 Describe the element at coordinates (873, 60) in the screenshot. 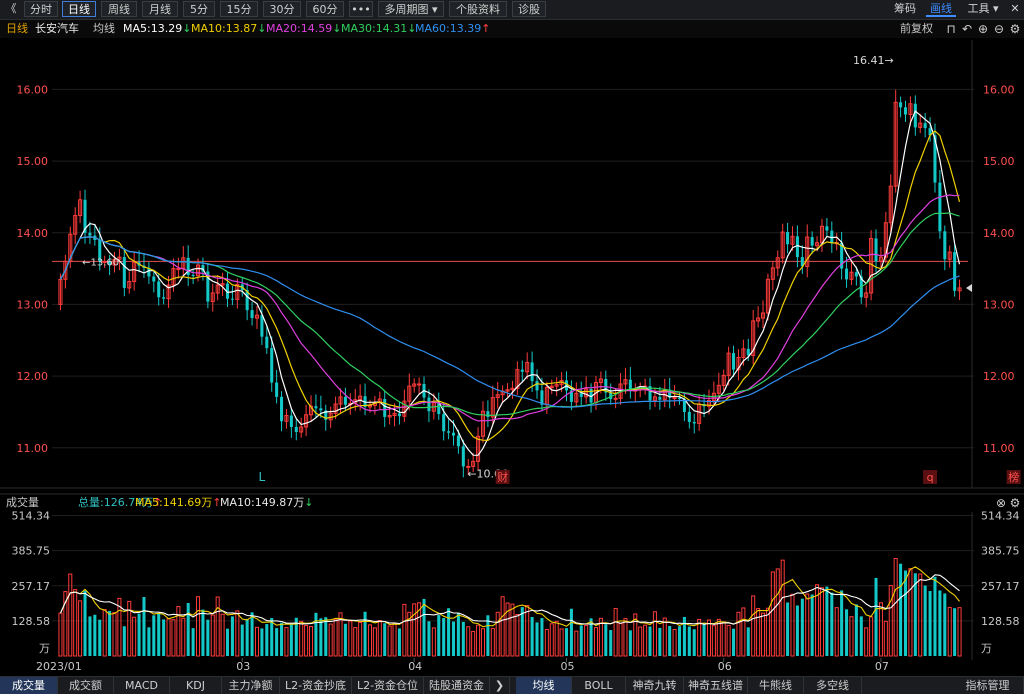

I see `high-price-label: 16.41→` at that location.